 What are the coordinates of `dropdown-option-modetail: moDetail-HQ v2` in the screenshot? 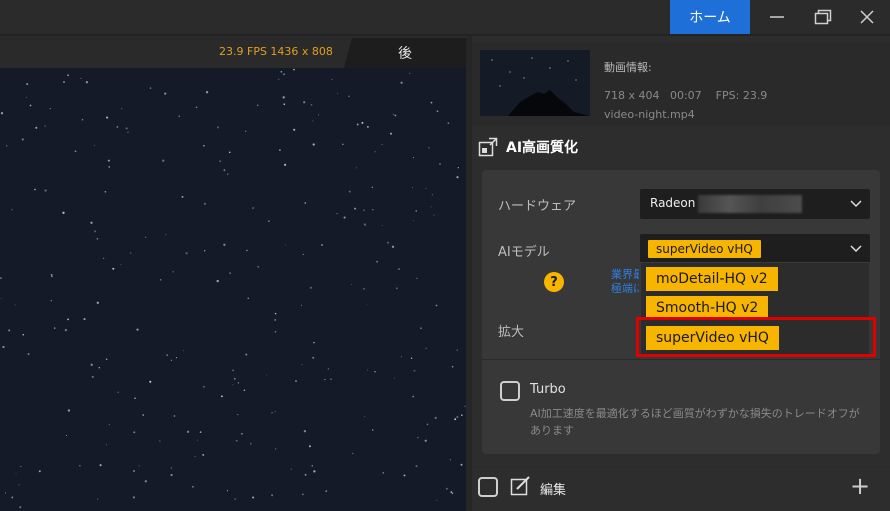 It's located at (712, 279).